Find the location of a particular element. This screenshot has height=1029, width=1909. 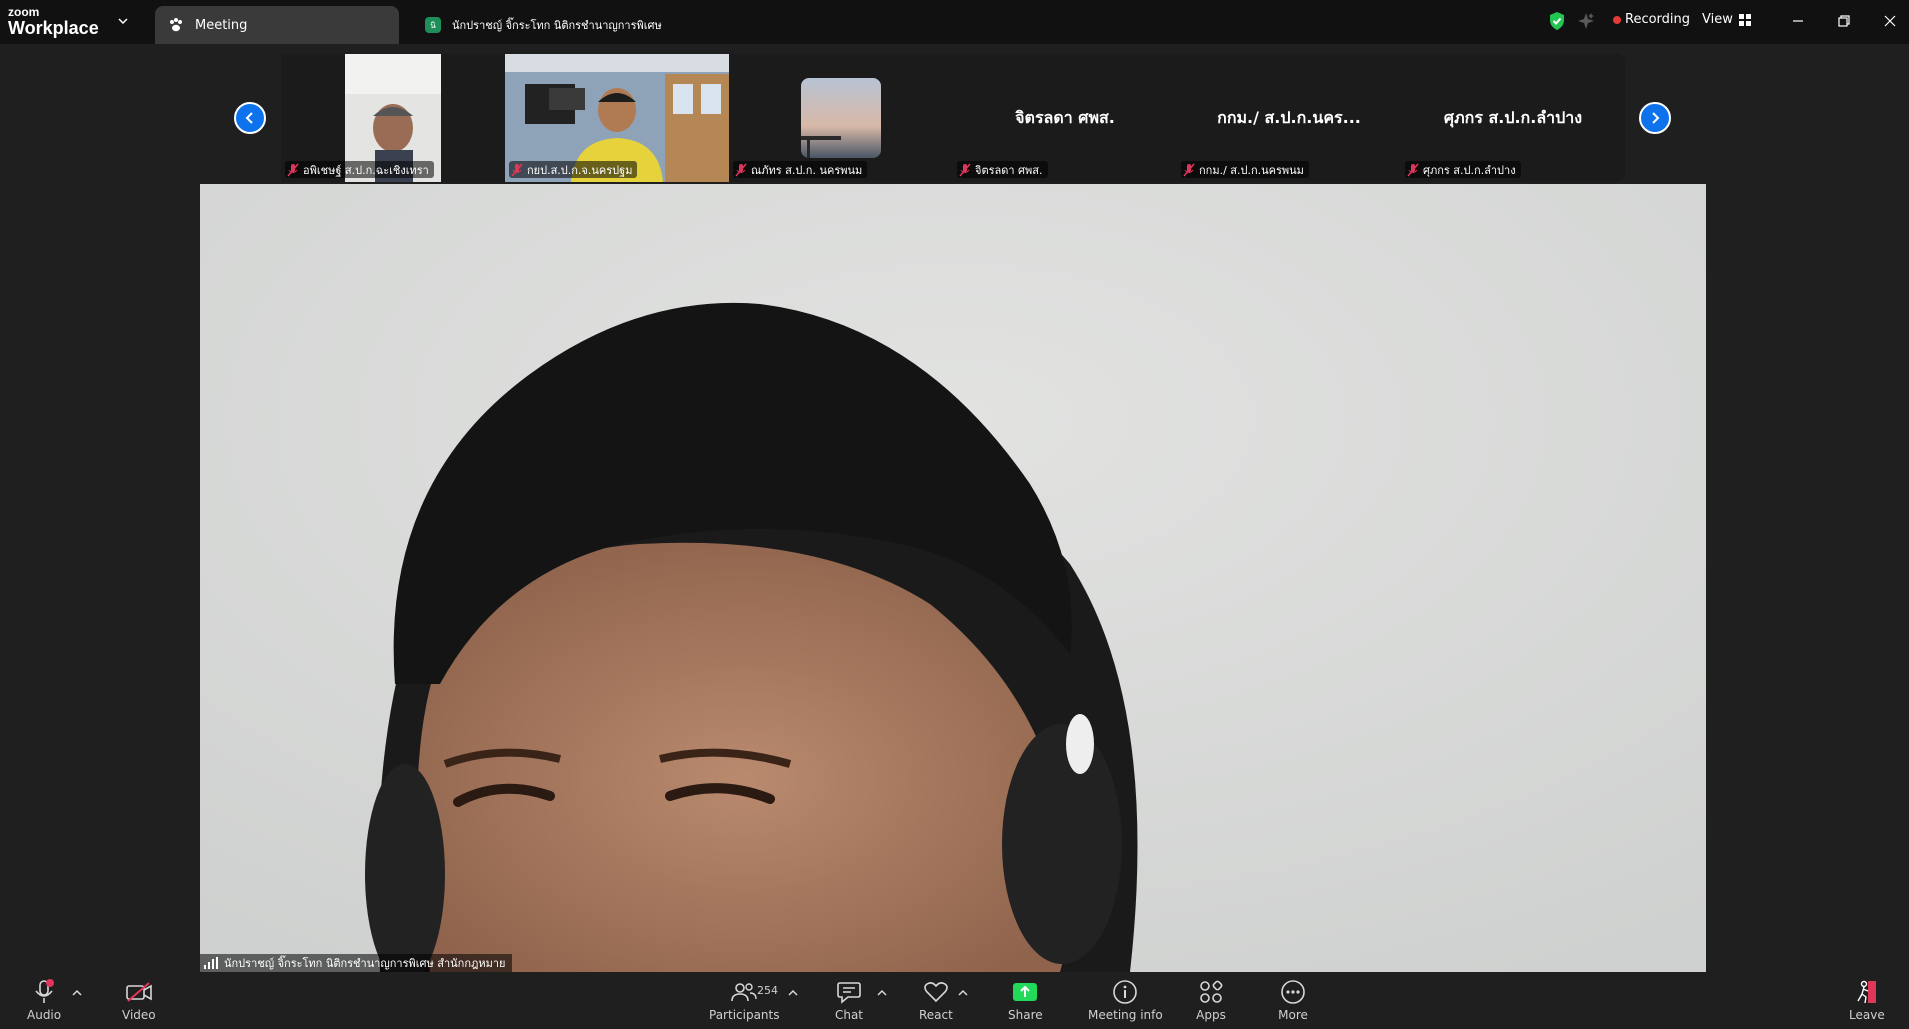

restore-icon is located at coordinates (1844, 21).